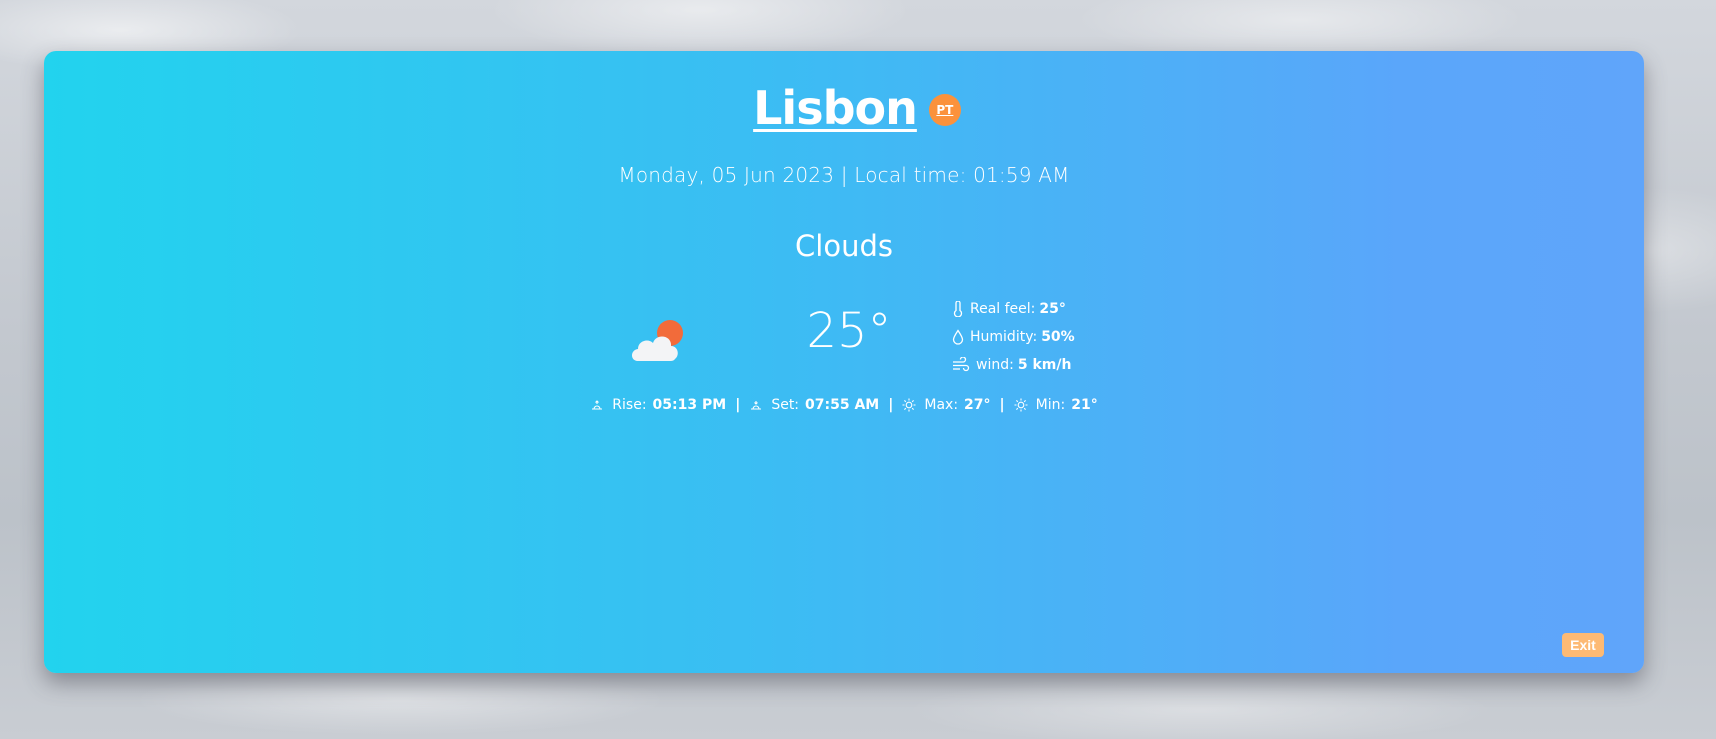 Image resolution: width=1716 pixels, height=739 pixels. Describe the element at coordinates (844, 246) in the screenshot. I see `weather-condition: Clouds` at that location.